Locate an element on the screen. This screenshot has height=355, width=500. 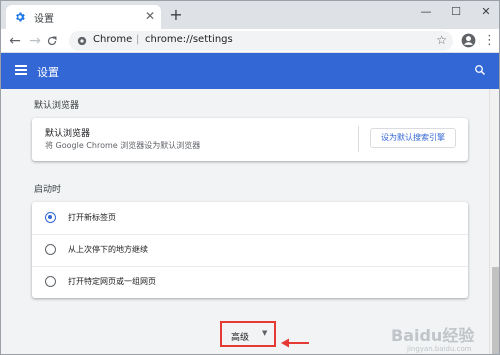
settings-header: 设置 is located at coordinates (250, 71).